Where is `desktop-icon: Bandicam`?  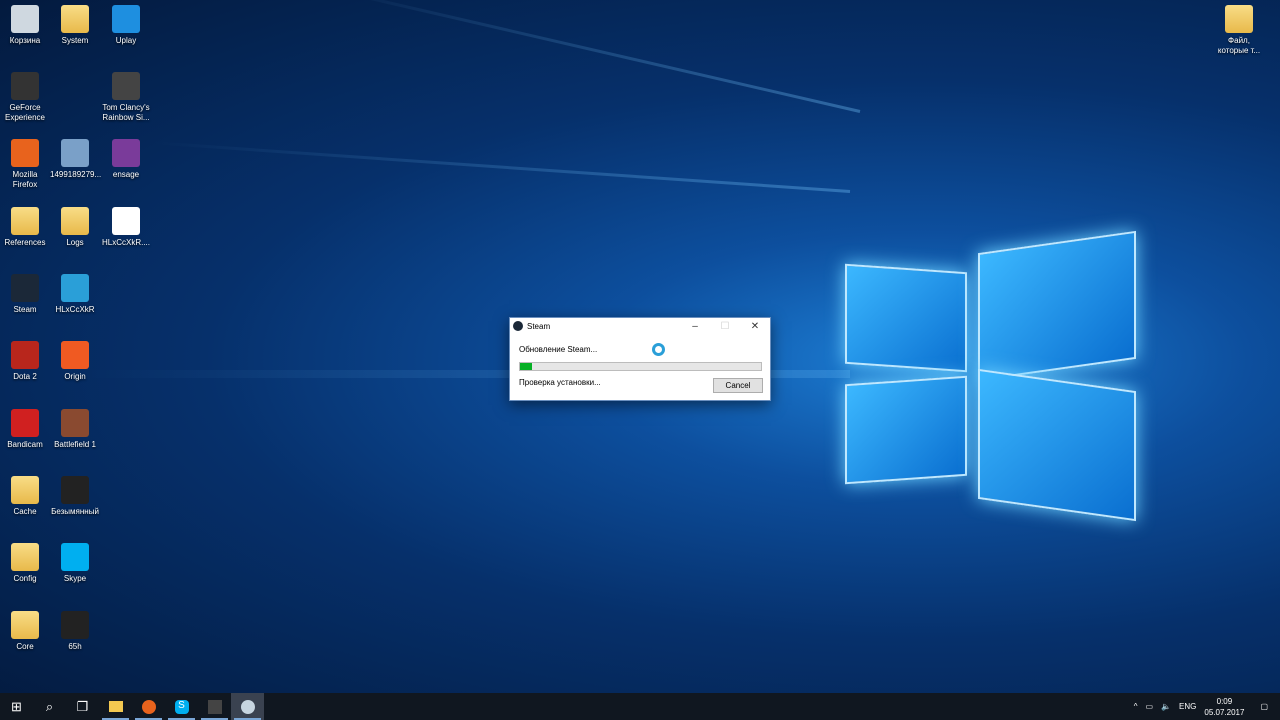
desktop-icon: Bandicam is located at coordinates (25, 429).